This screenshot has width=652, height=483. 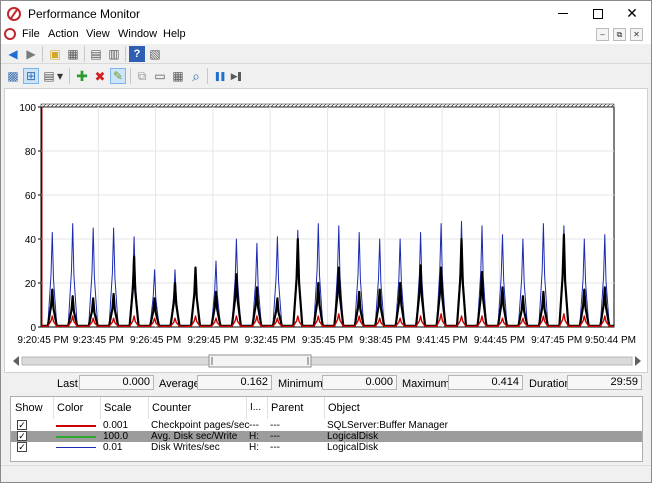 I want to click on scroll-right-icon, so click(x=638, y=361).